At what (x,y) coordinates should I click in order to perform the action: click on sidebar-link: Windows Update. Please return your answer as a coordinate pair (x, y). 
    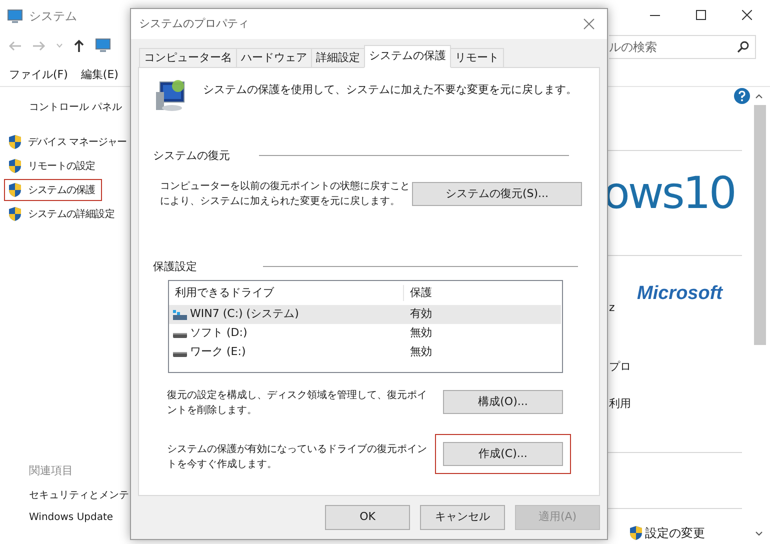
    Looking at the image, I should click on (71, 517).